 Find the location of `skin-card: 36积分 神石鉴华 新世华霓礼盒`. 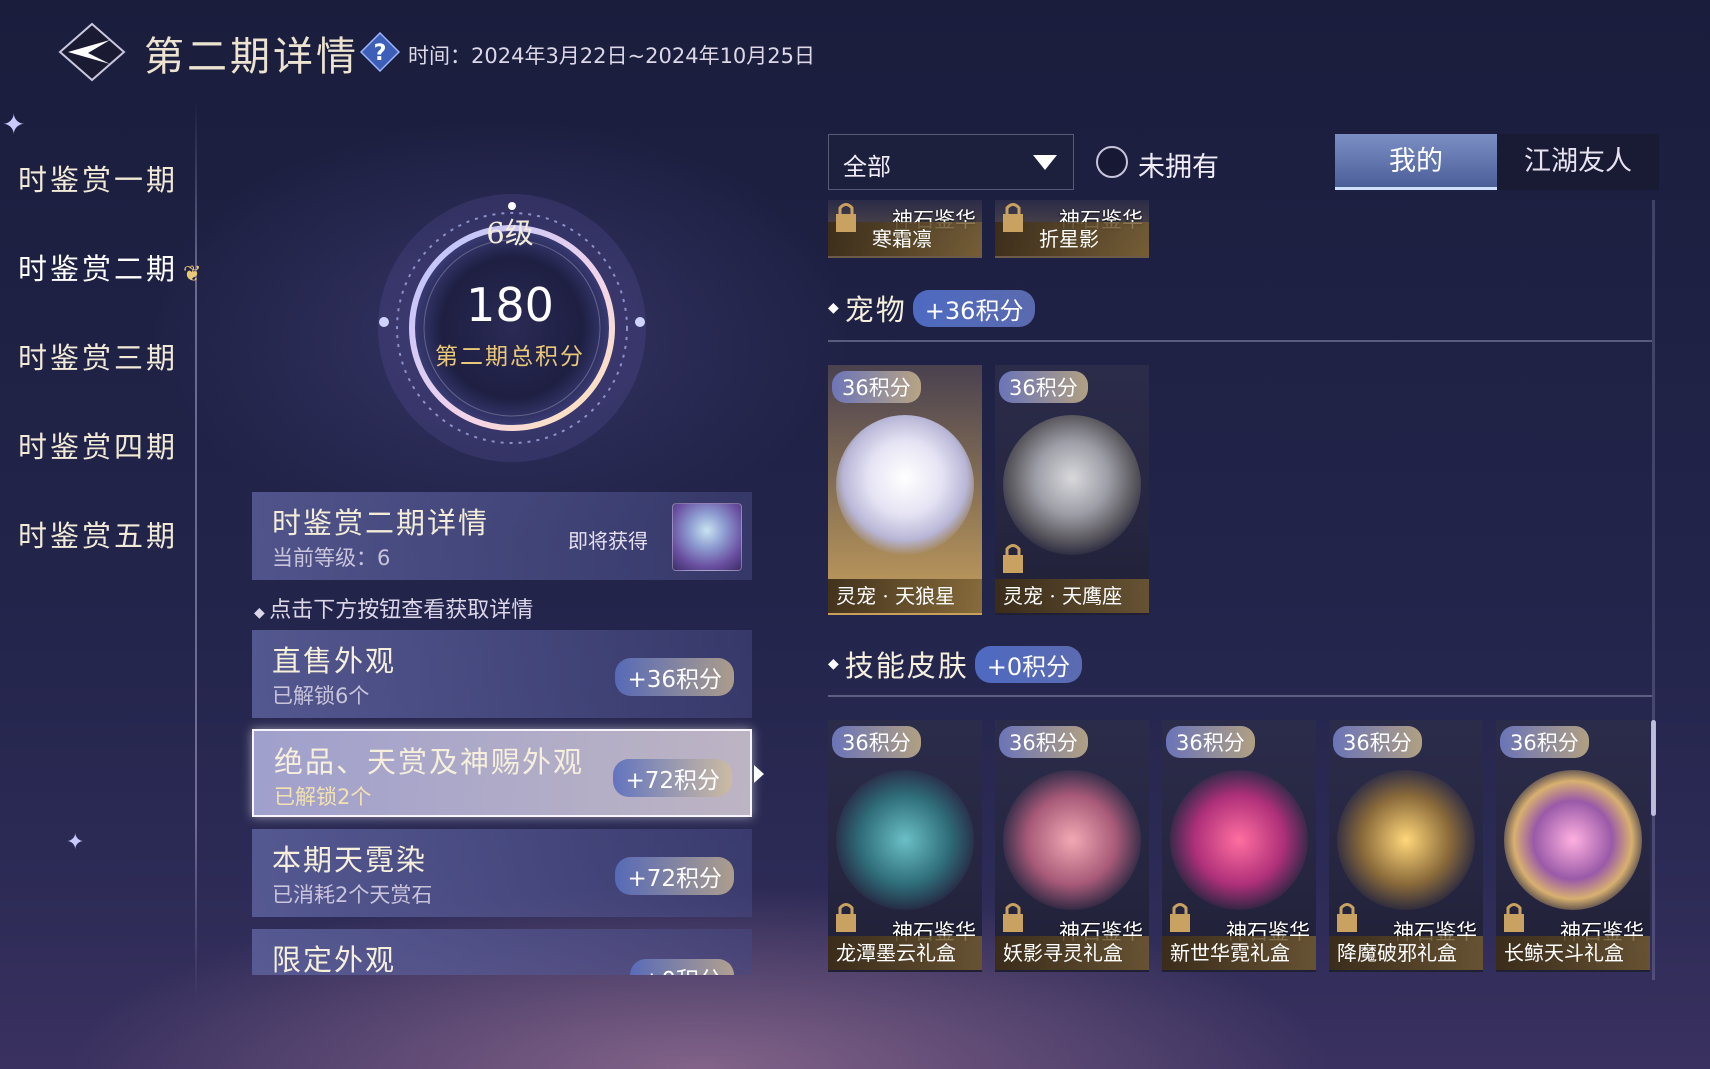

skin-card: 36积分 神石鉴华 新世华霓礼盒 is located at coordinates (1239, 846).